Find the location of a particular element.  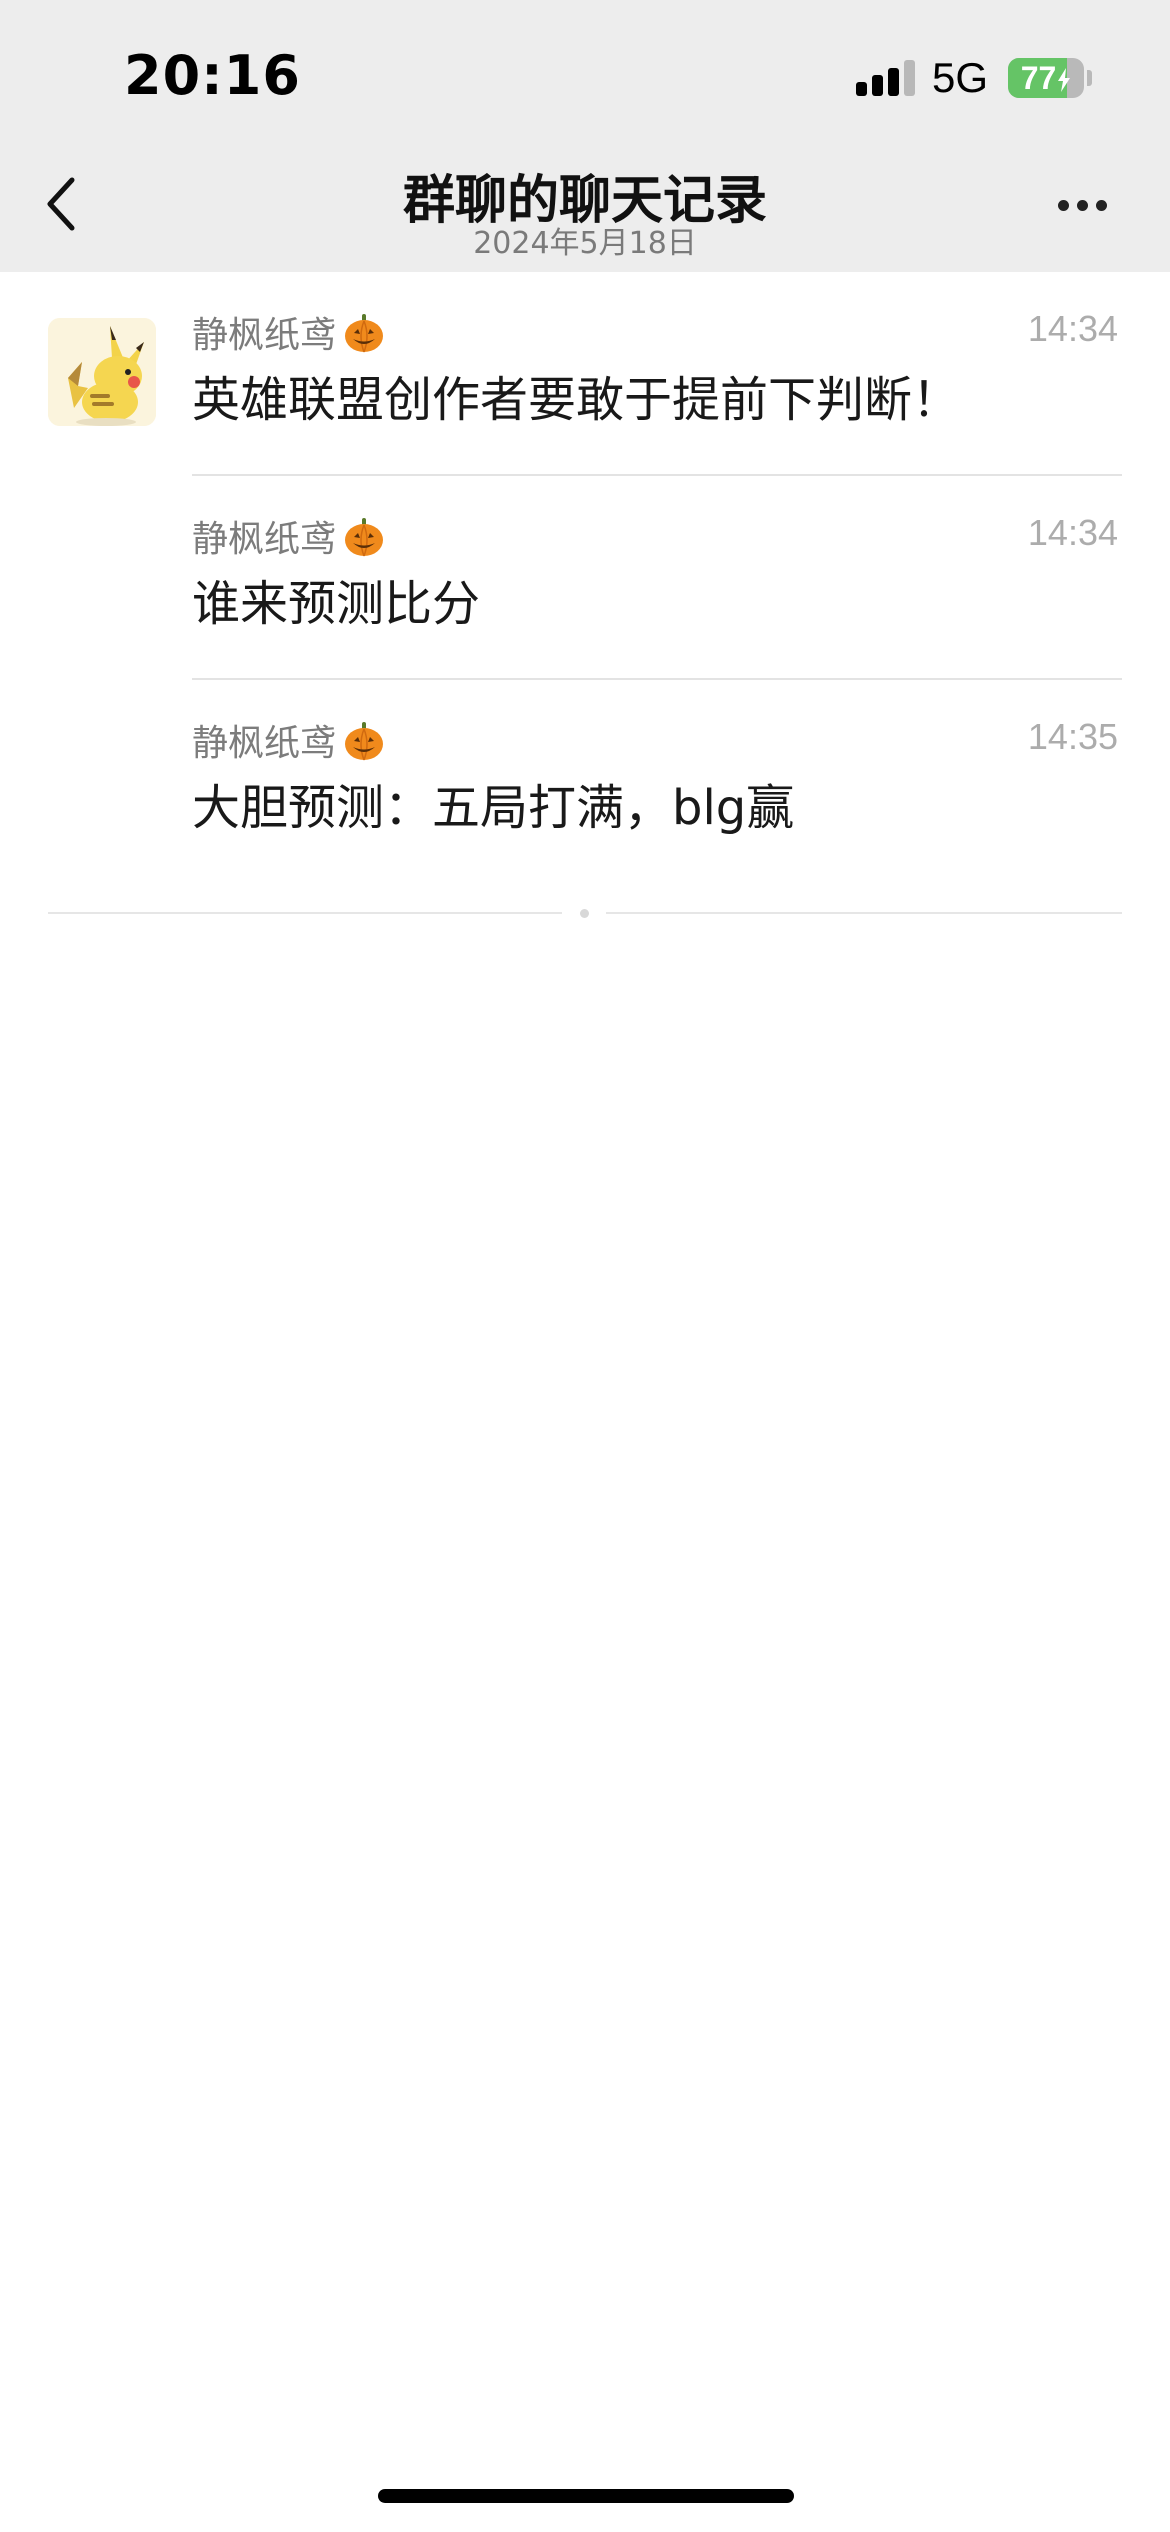

more-options-button is located at coordinates (1082, 206).